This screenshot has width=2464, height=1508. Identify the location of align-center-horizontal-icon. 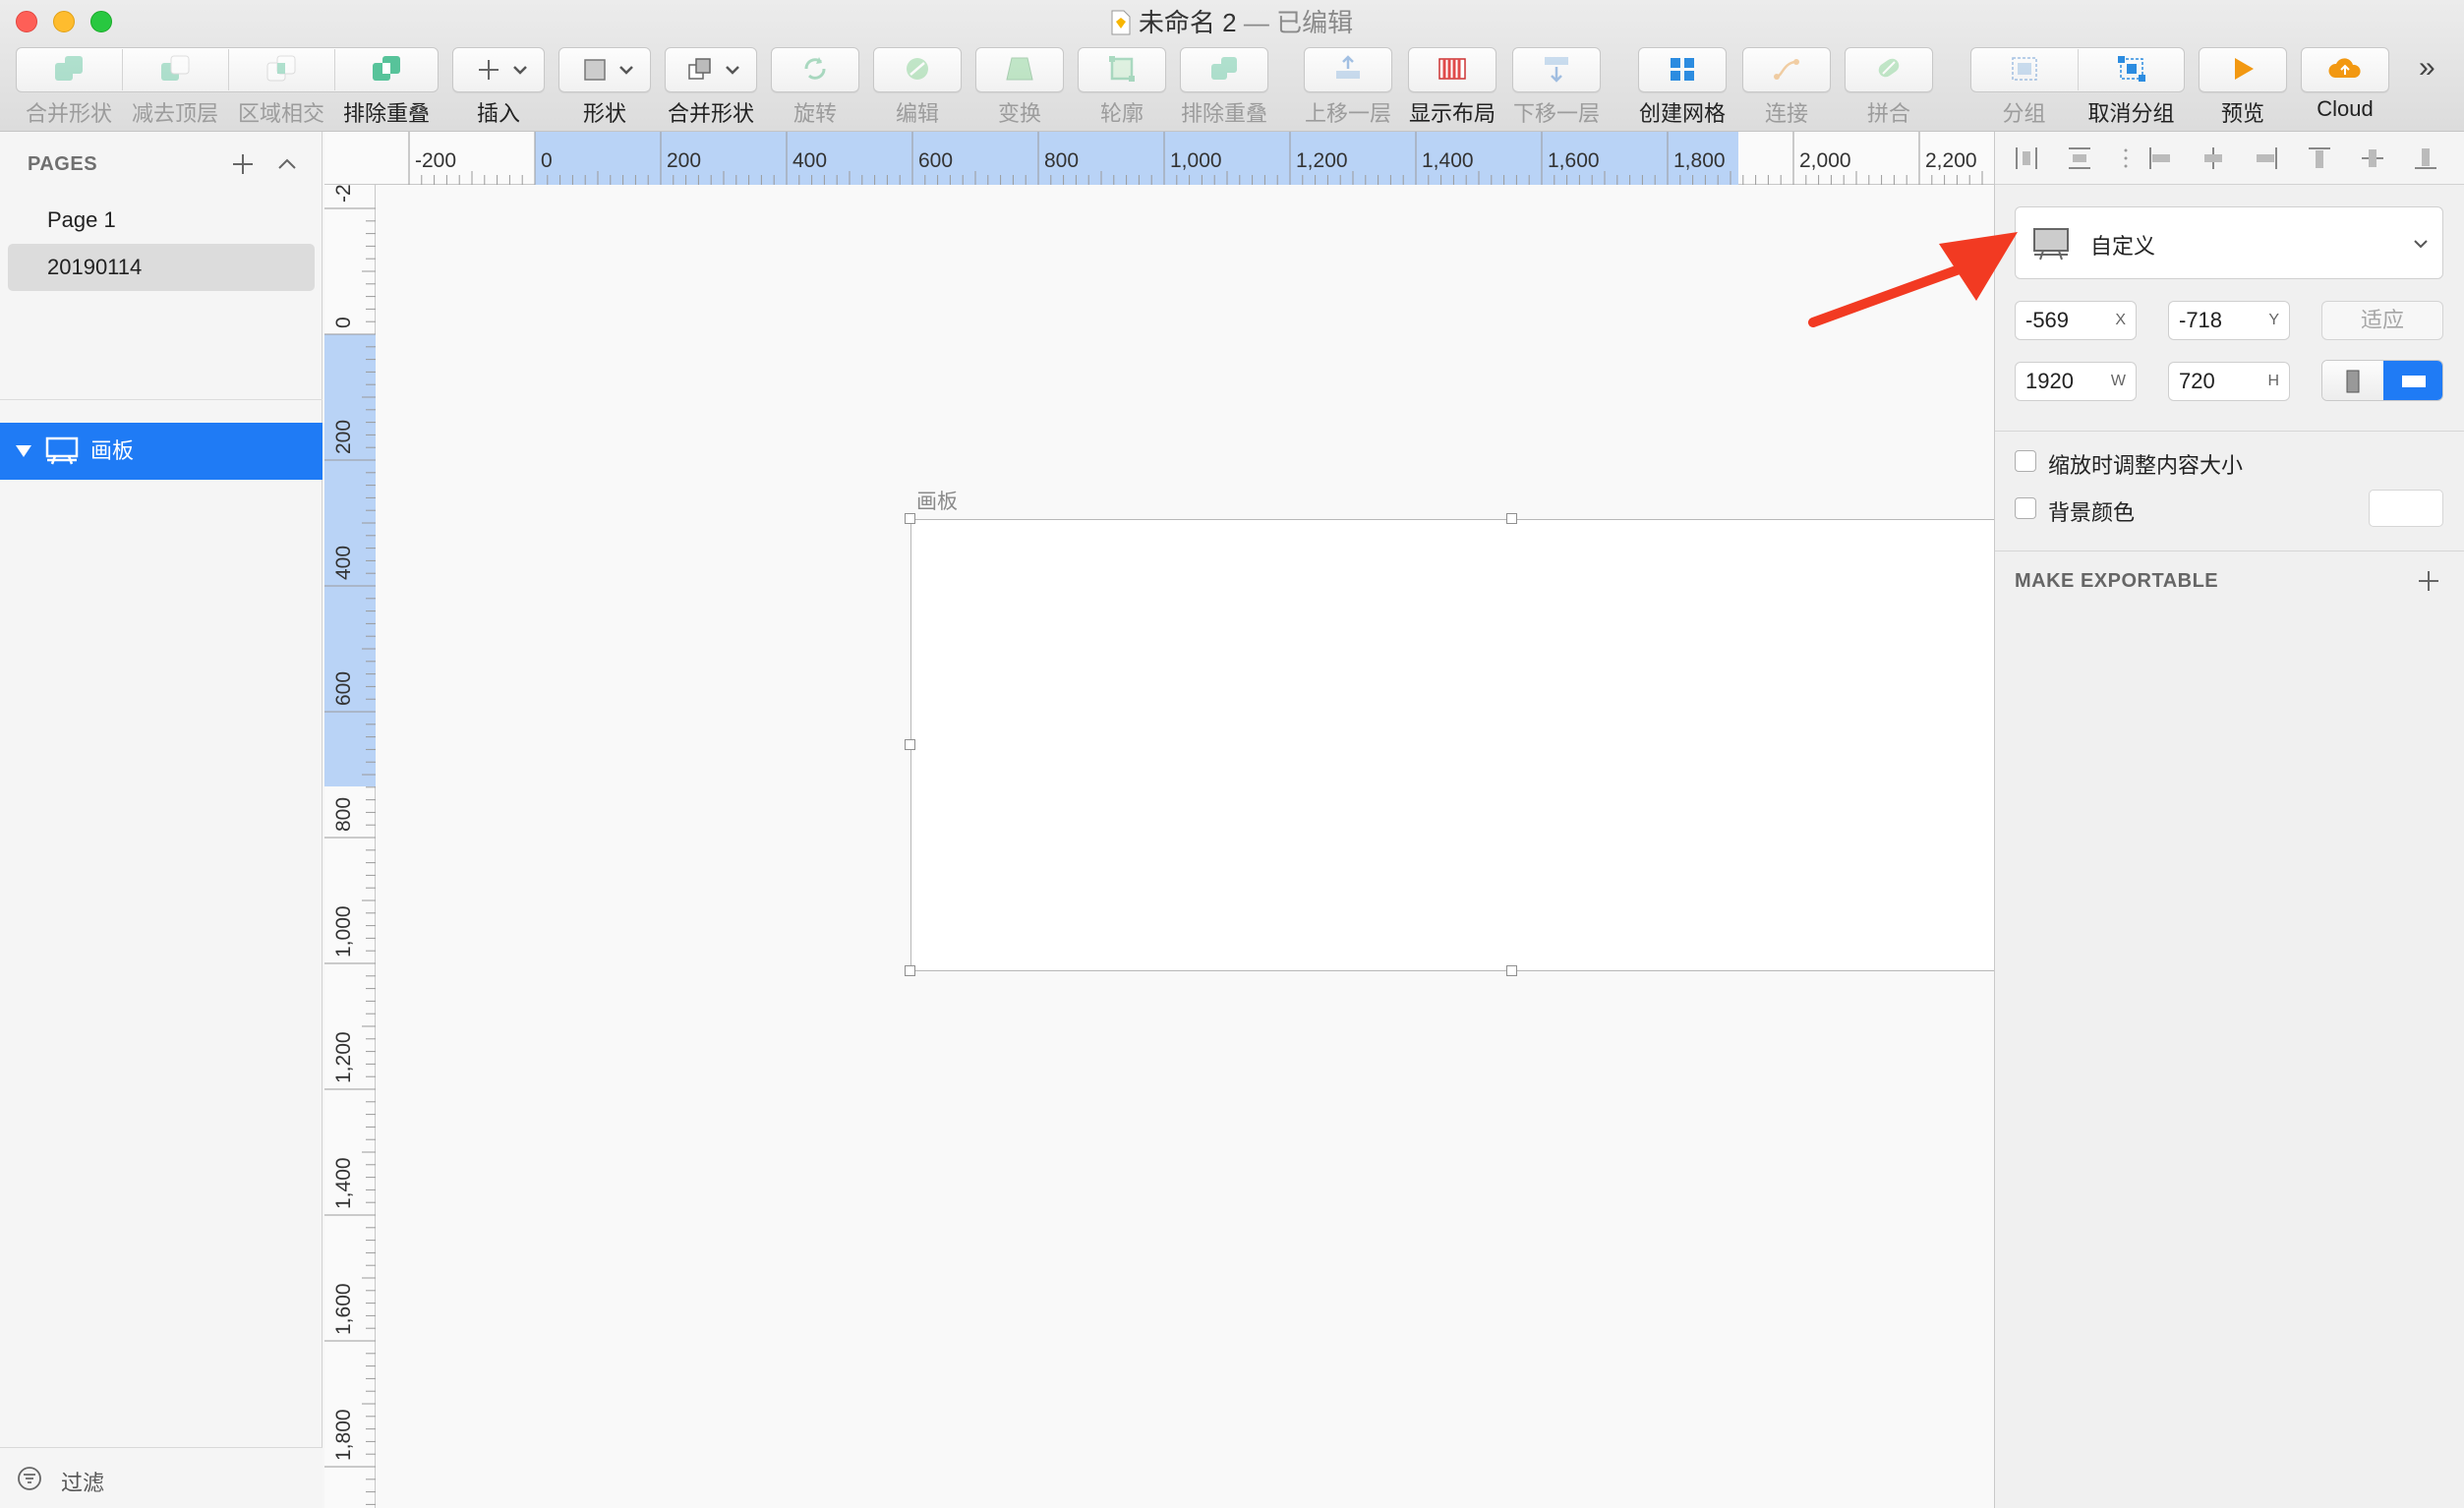
(2213, 158).